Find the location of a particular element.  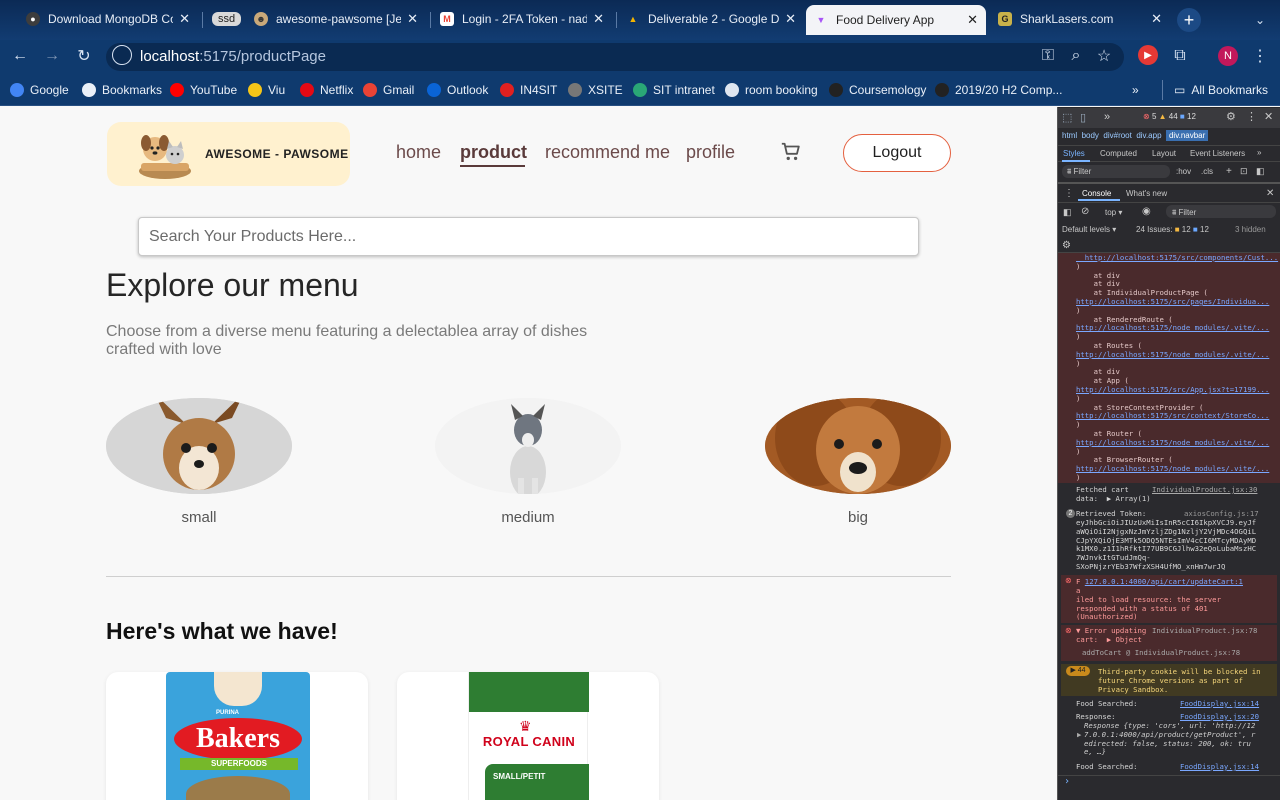

bookmark-room-booking: room booking is located at coordinates (771, 90).